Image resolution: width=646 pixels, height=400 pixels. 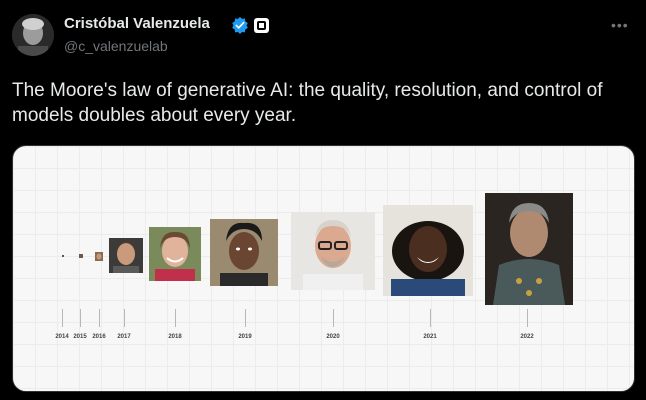 I want to click on face-2019-image, so click(x=244, y=252).